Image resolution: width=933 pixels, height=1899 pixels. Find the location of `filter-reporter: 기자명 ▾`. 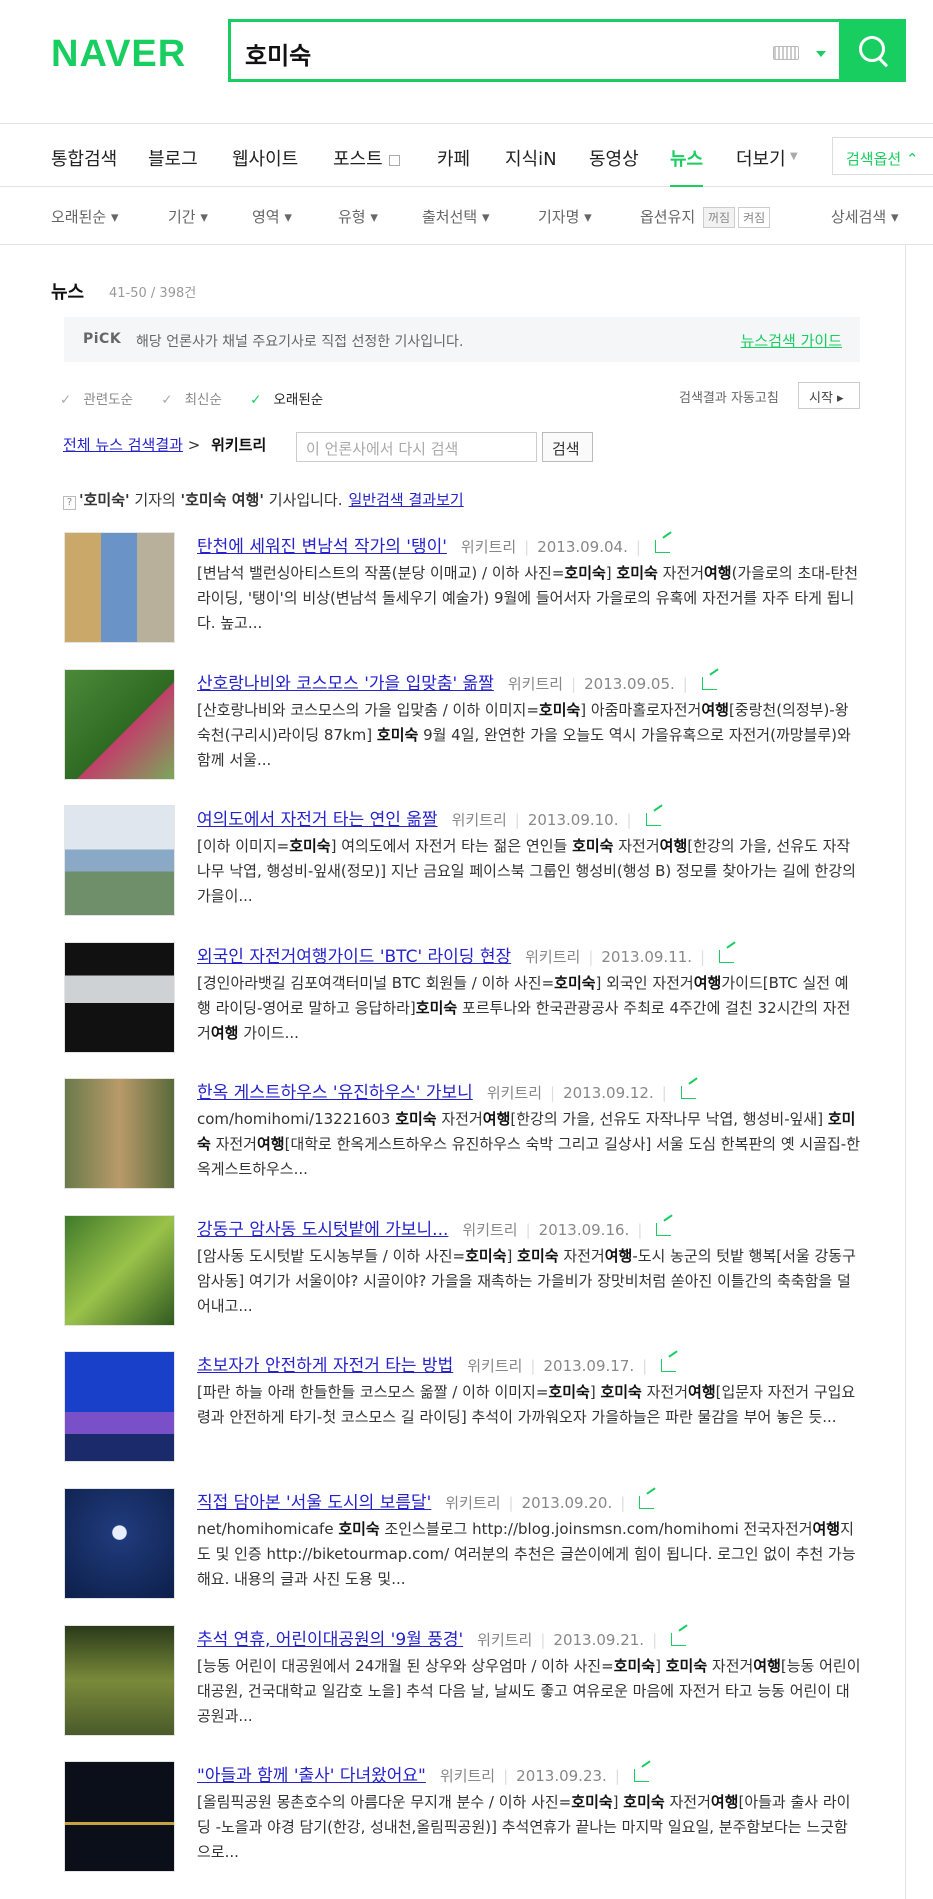

filter-reporter: 기자명 ▾ is located at coordinates (565, 216).